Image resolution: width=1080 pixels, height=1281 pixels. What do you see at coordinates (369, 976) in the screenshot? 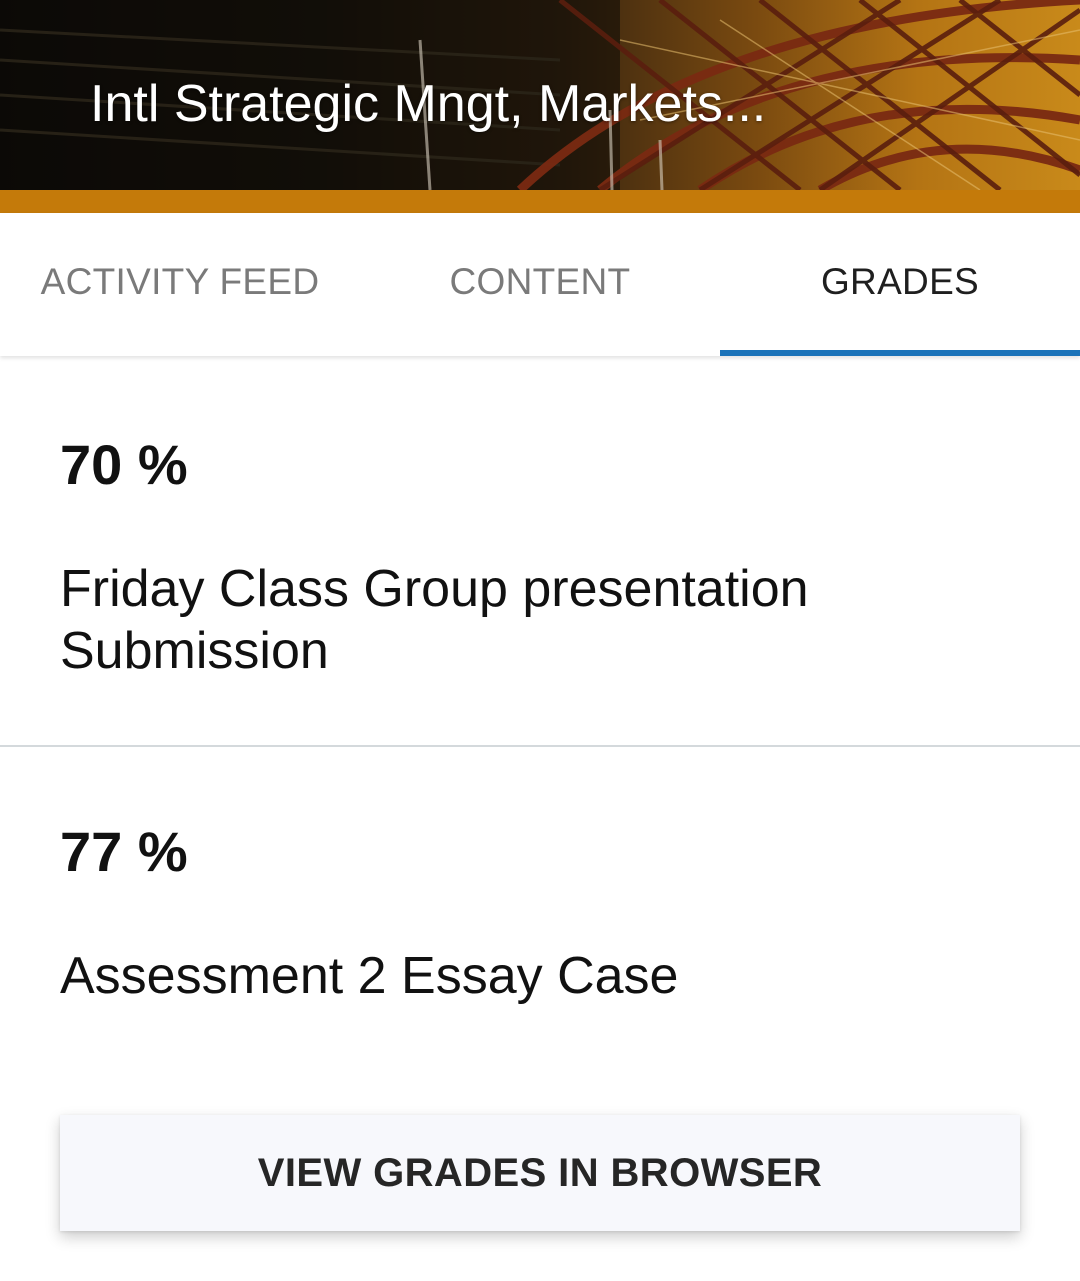
I see `grade-item-name: Assessment 2 Essay Case` at bounding box center [369, 976].